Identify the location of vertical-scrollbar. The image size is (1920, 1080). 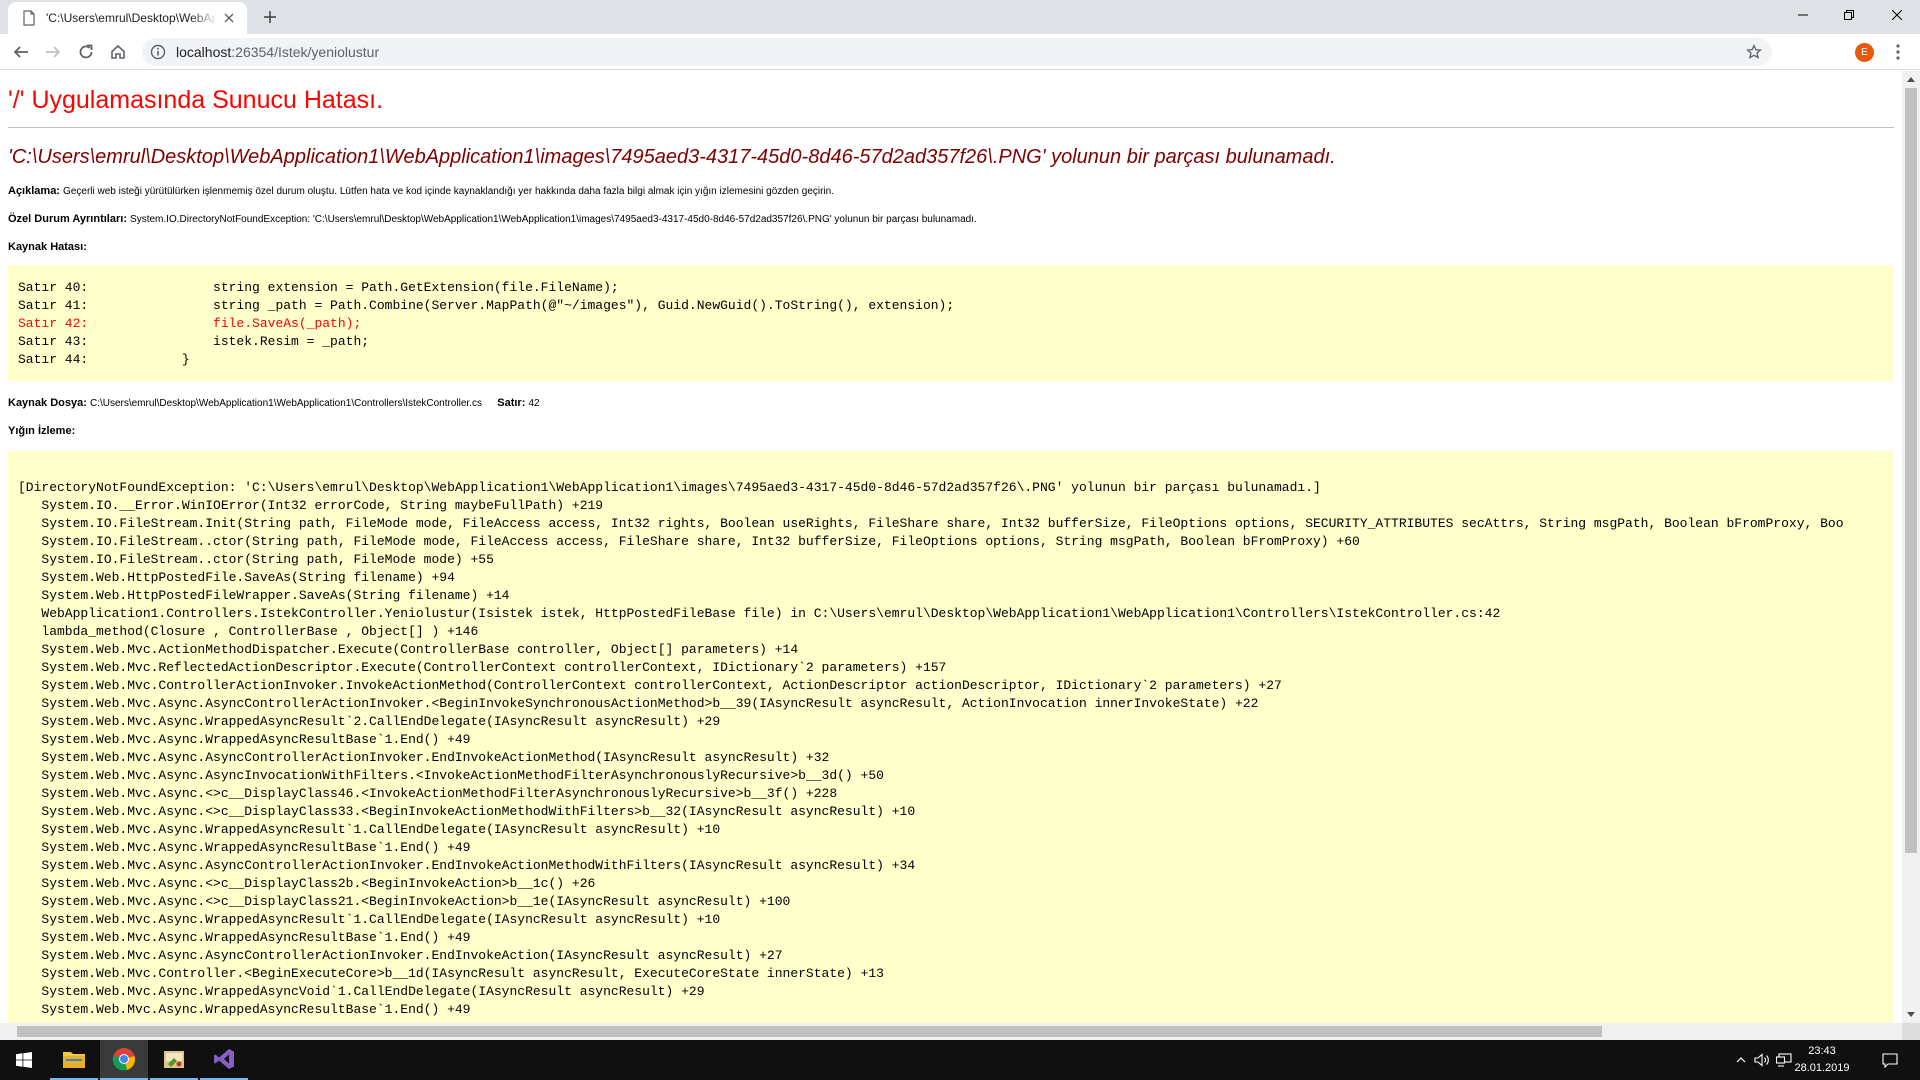
(1911, 547).